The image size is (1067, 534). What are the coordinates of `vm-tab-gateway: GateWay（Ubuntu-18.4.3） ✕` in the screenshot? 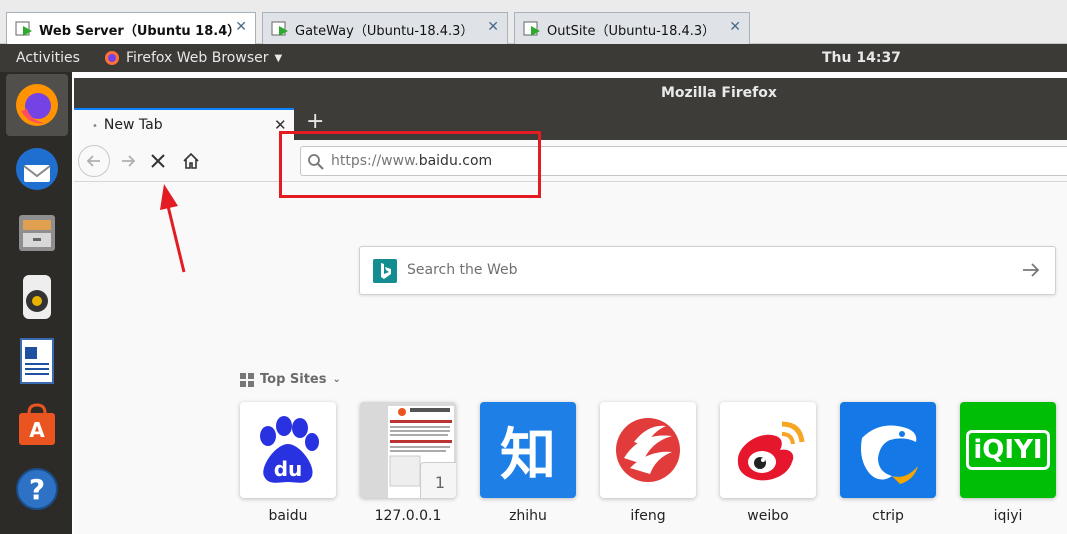 It's located at (385, 28).